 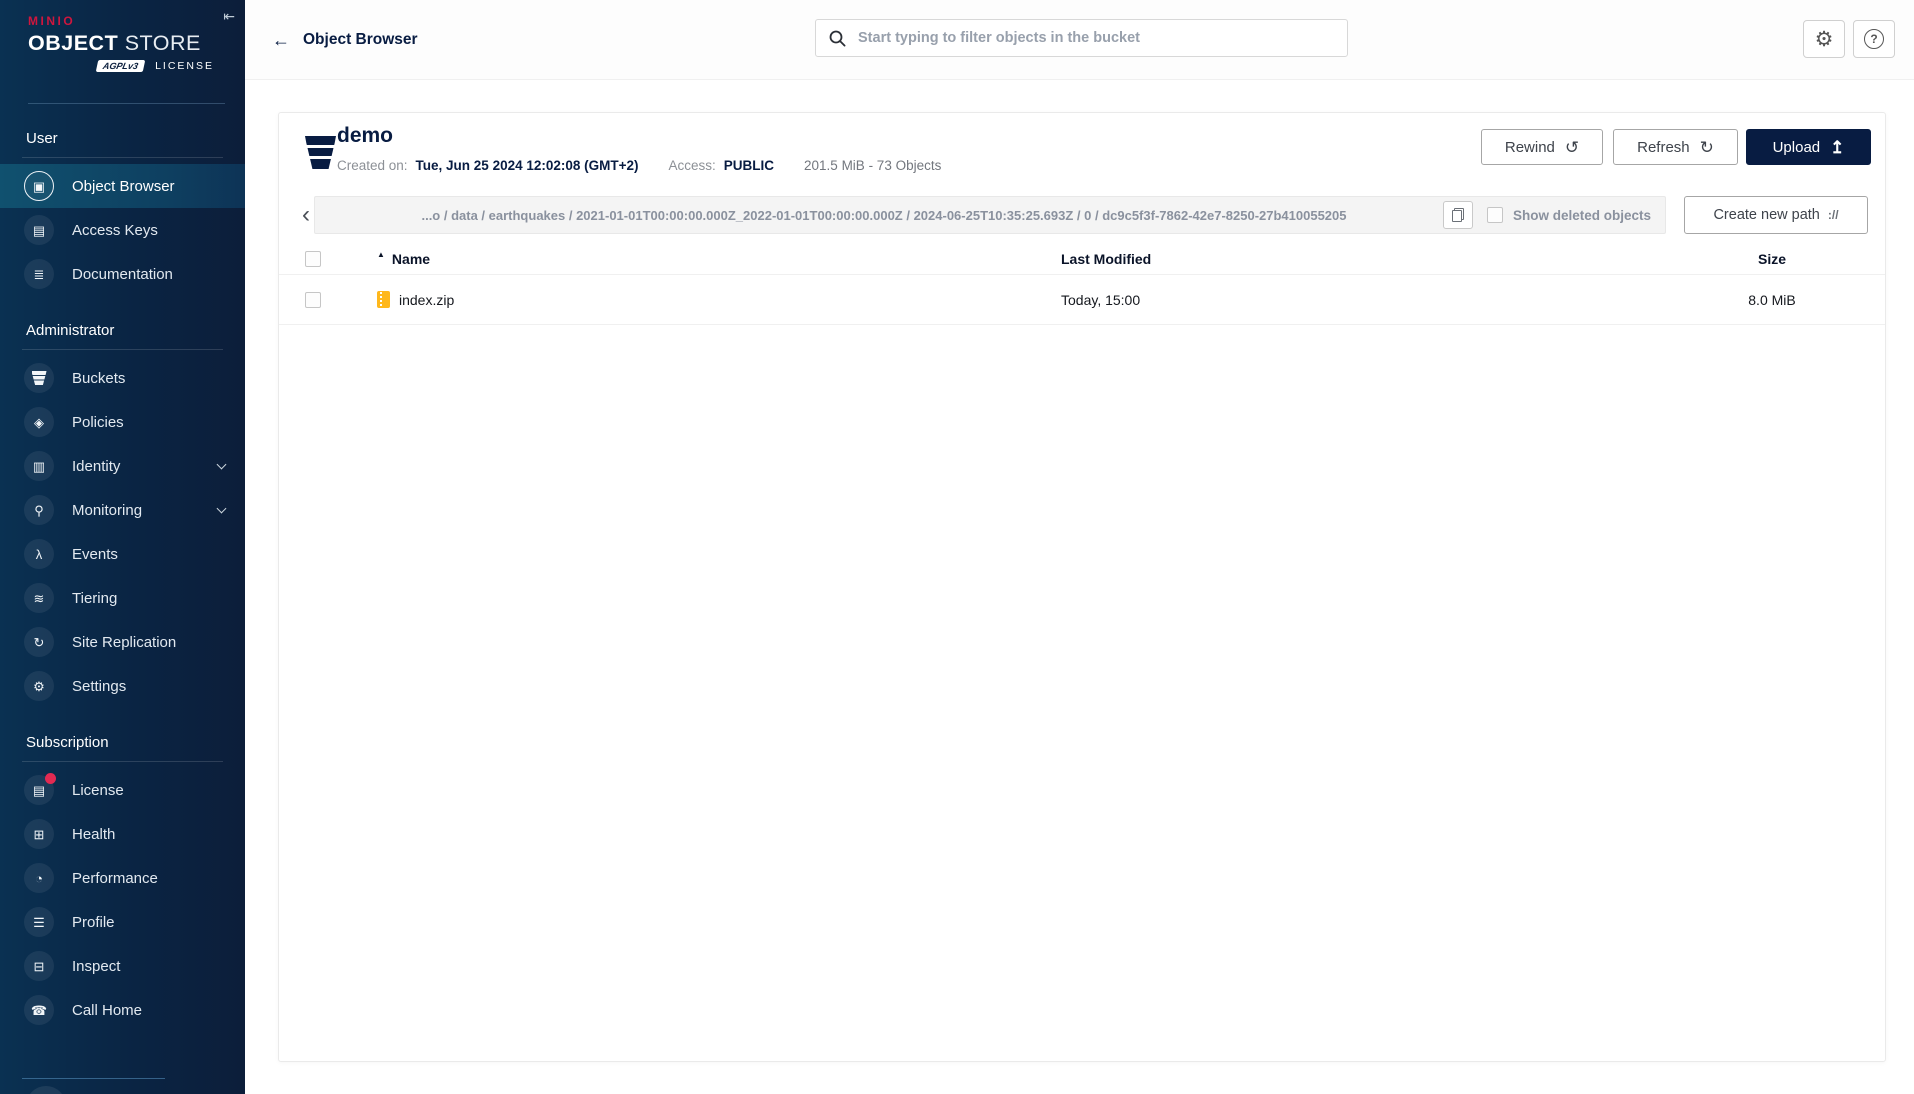 I want to click on sidebar-item-label: Call Home, so click(x=107, y=1010).